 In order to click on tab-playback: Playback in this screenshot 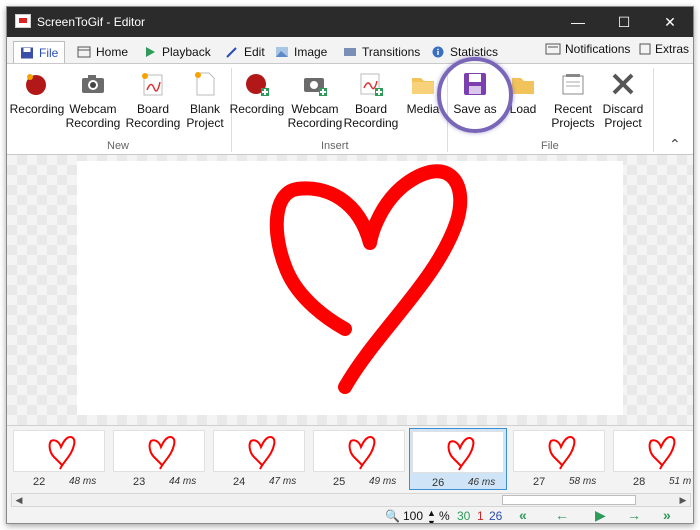, I will do `click(177, 52)`.